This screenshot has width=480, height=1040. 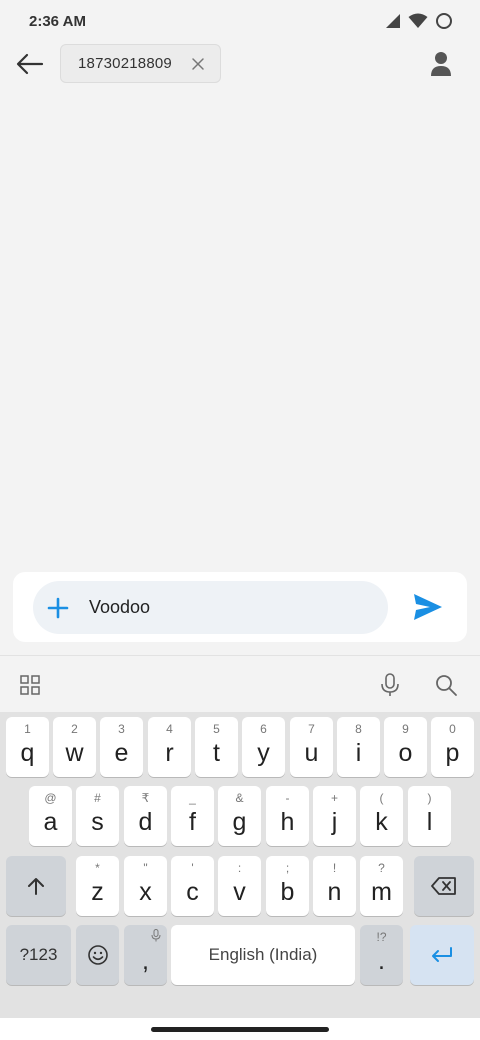 I want to click on search-icon, so click(x=446, y=685).